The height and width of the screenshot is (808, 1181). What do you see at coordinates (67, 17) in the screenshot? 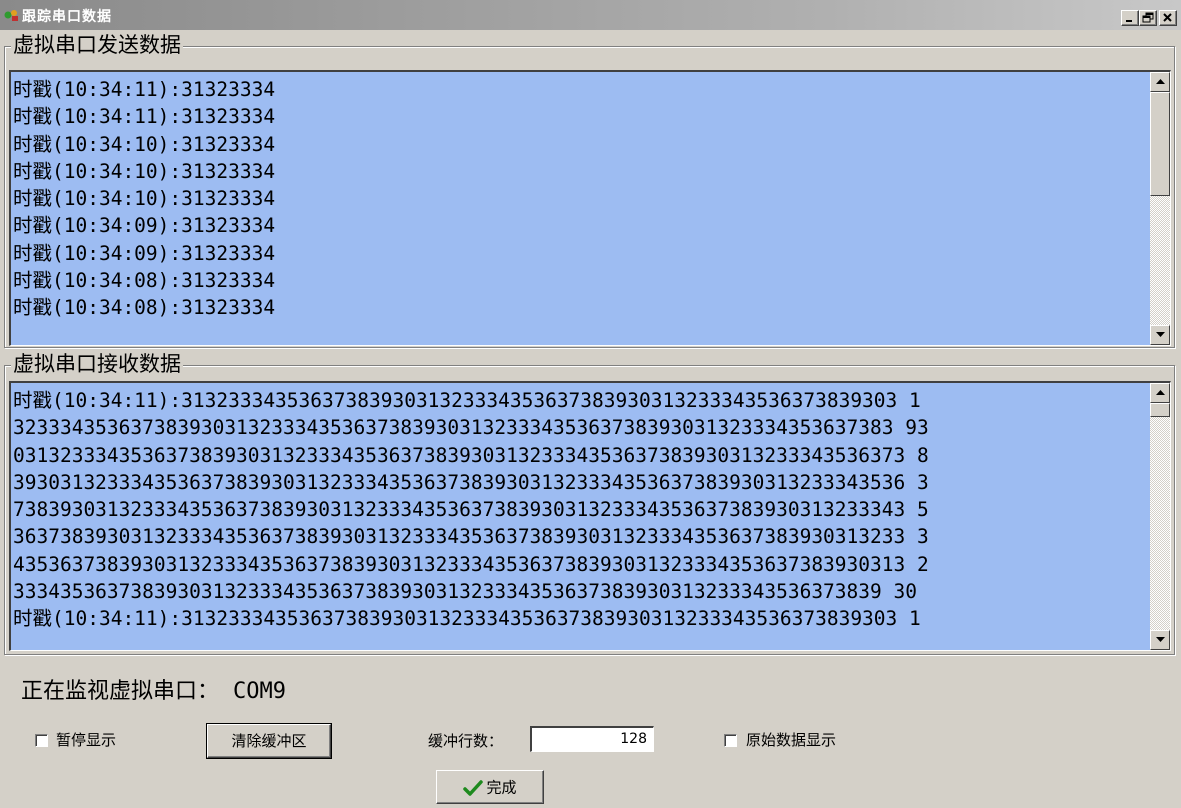
I see `window-title: 跟踪串口数据` at bounding box center [67, 17].